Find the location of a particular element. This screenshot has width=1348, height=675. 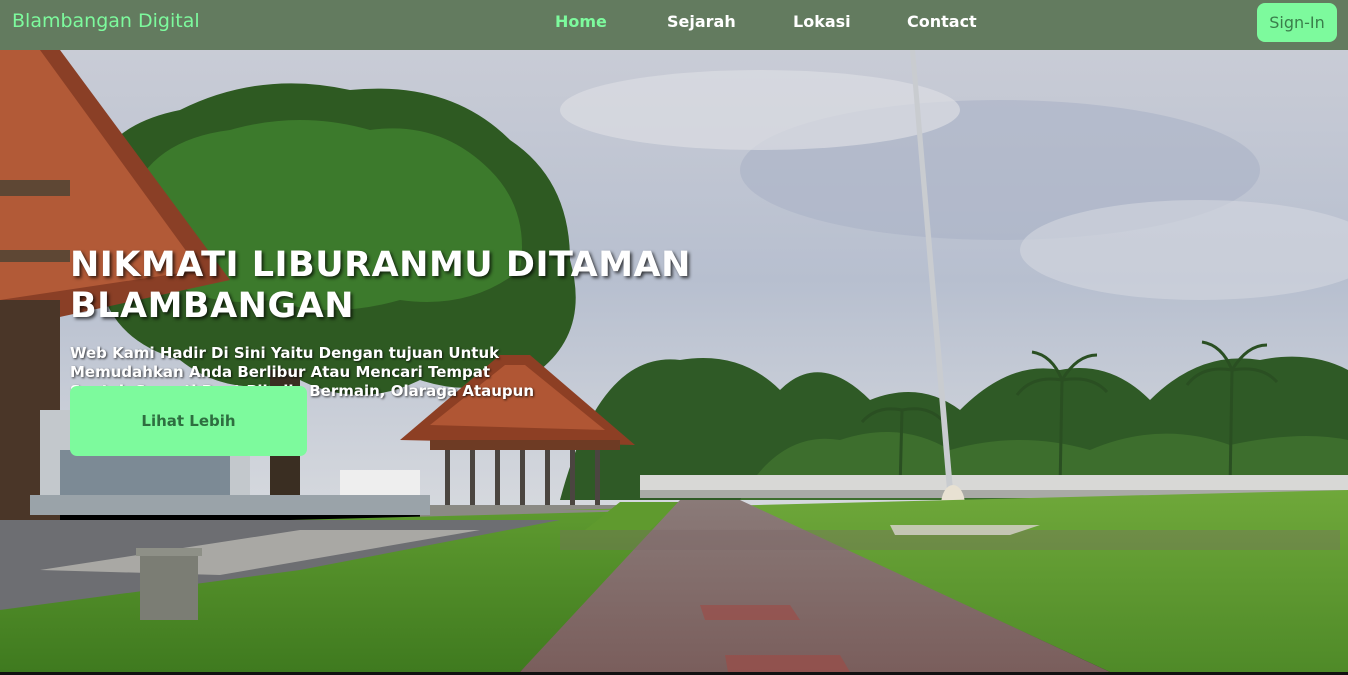

nav-link-lokasi: Lokasi is located at coordinates (822, 21).